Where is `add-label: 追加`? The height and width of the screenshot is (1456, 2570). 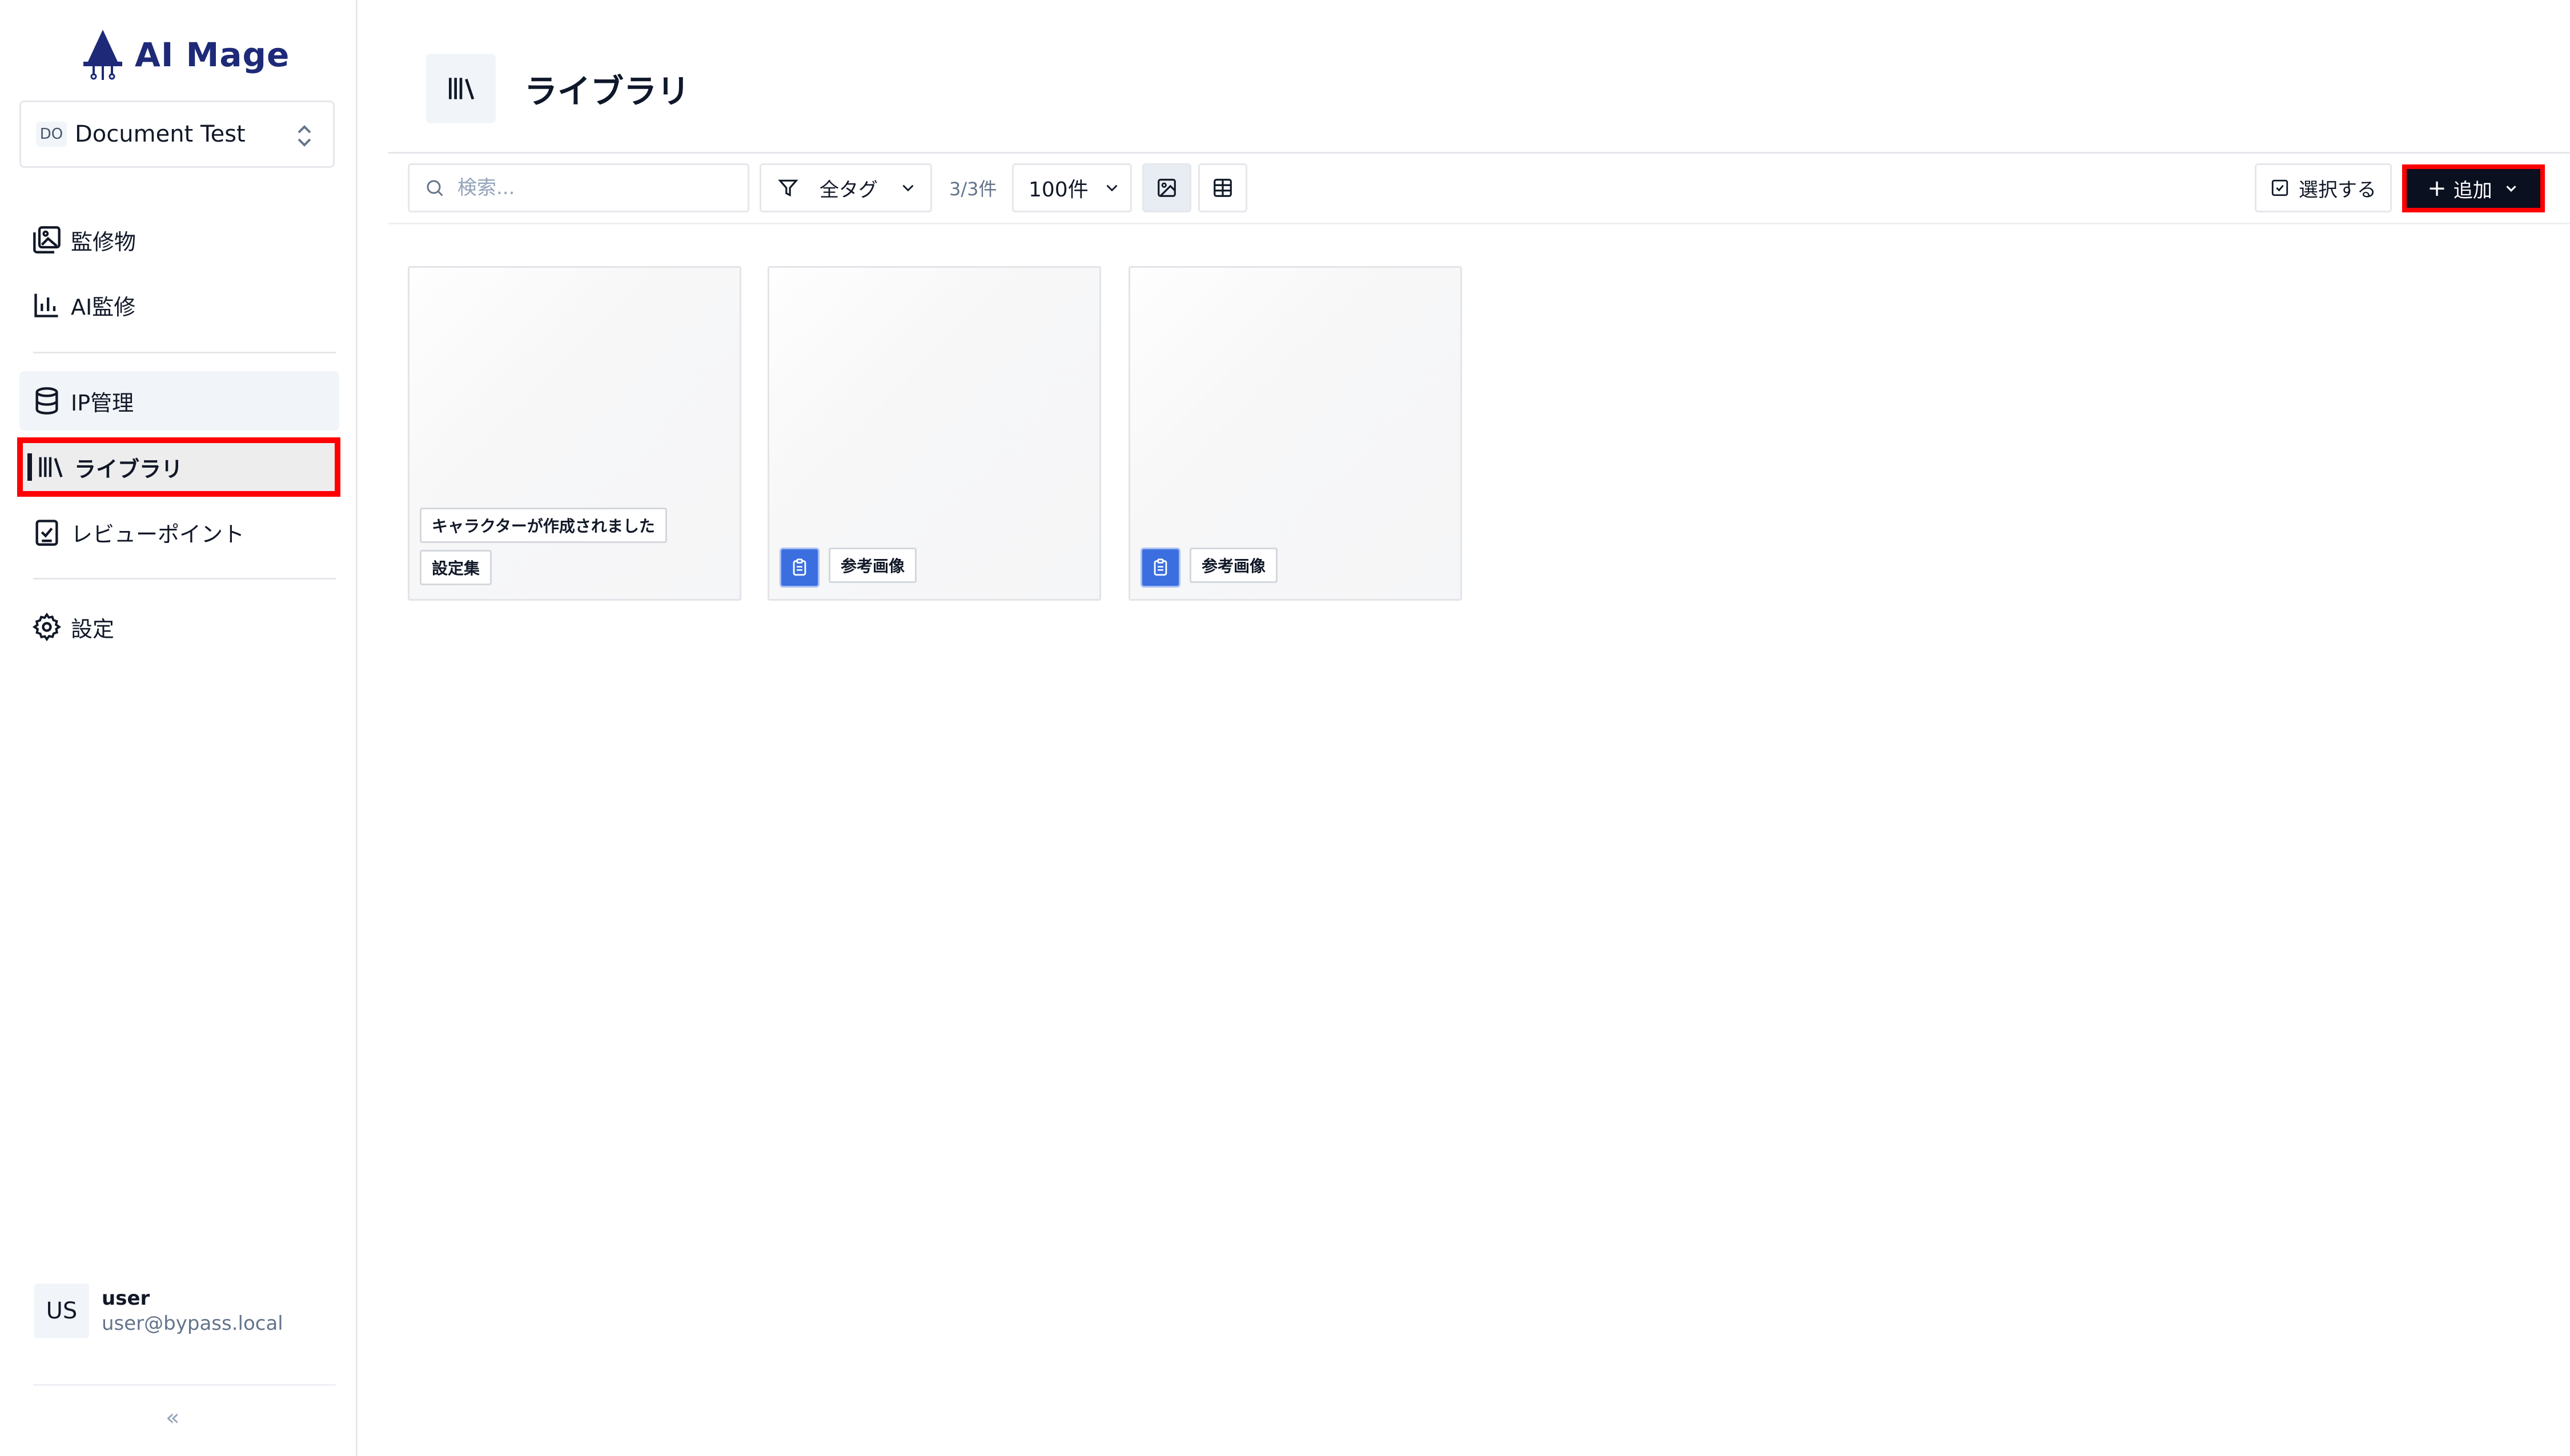
add-label: 追加 is located at coordinates (2472, 190).